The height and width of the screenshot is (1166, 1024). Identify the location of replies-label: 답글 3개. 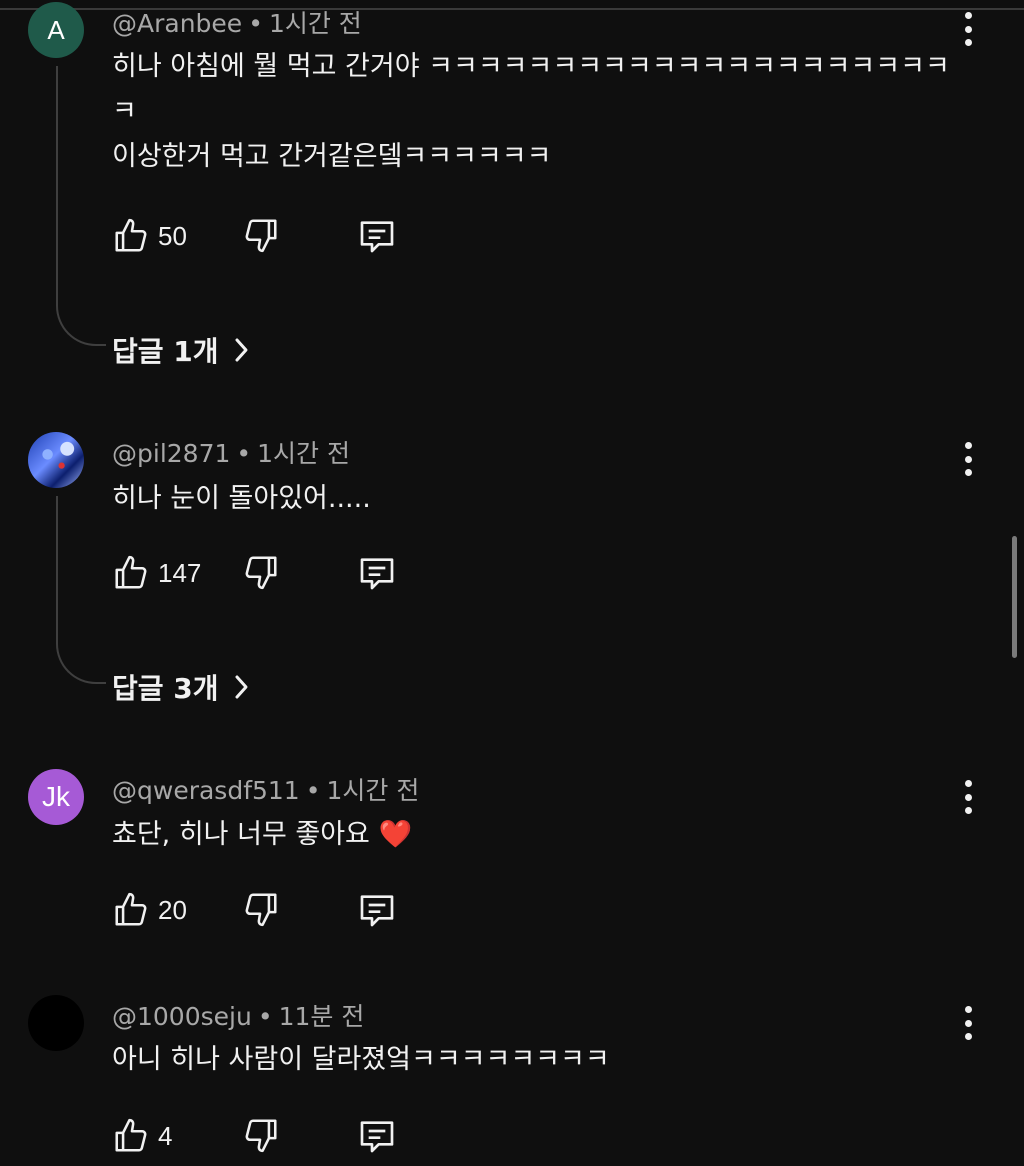
(165, 688).